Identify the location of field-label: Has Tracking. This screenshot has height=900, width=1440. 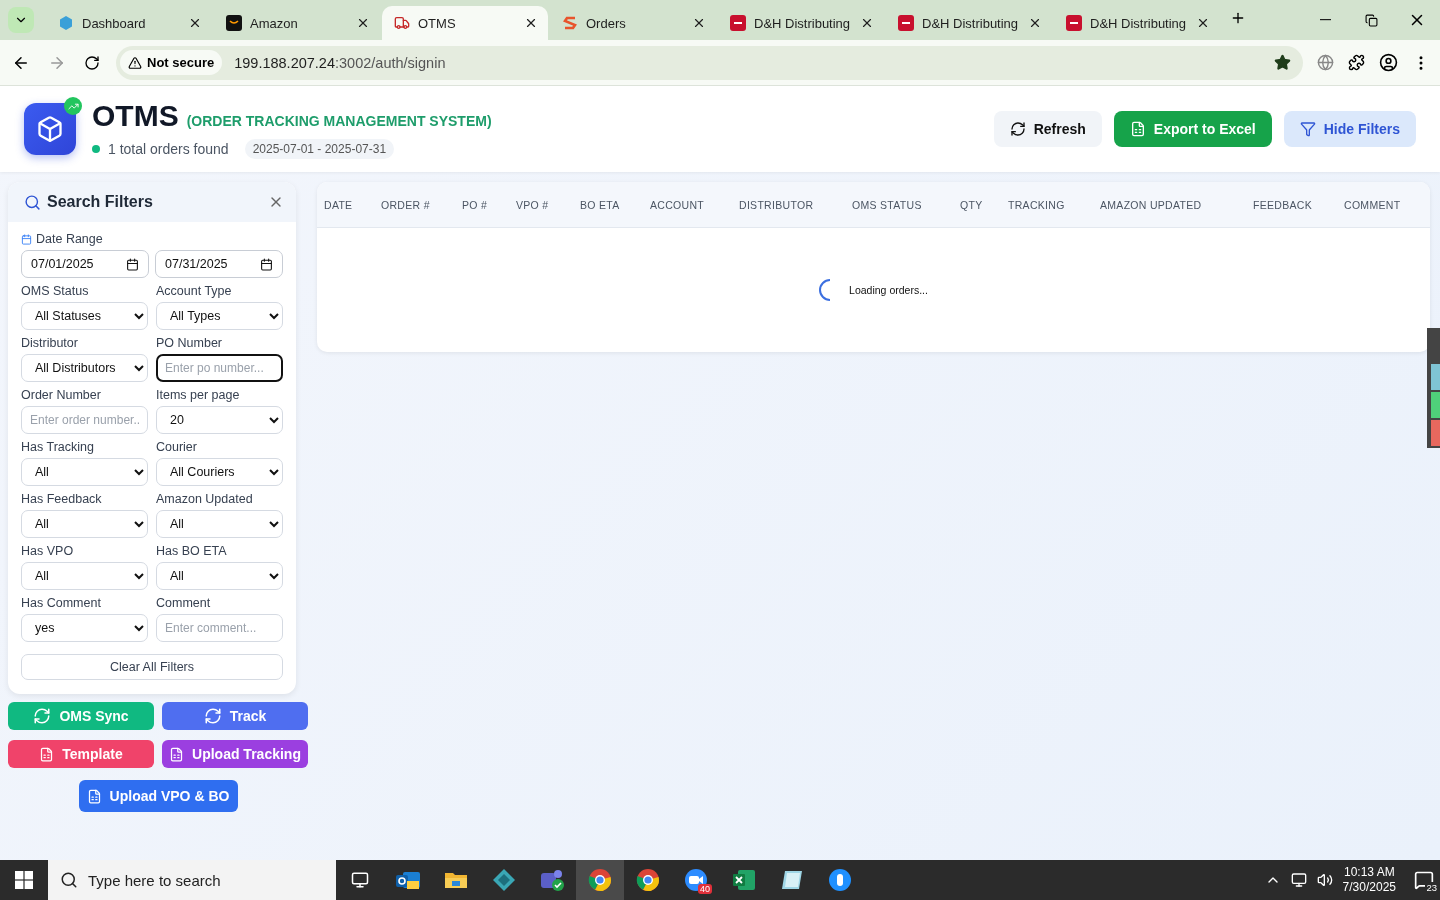
(58, 447).